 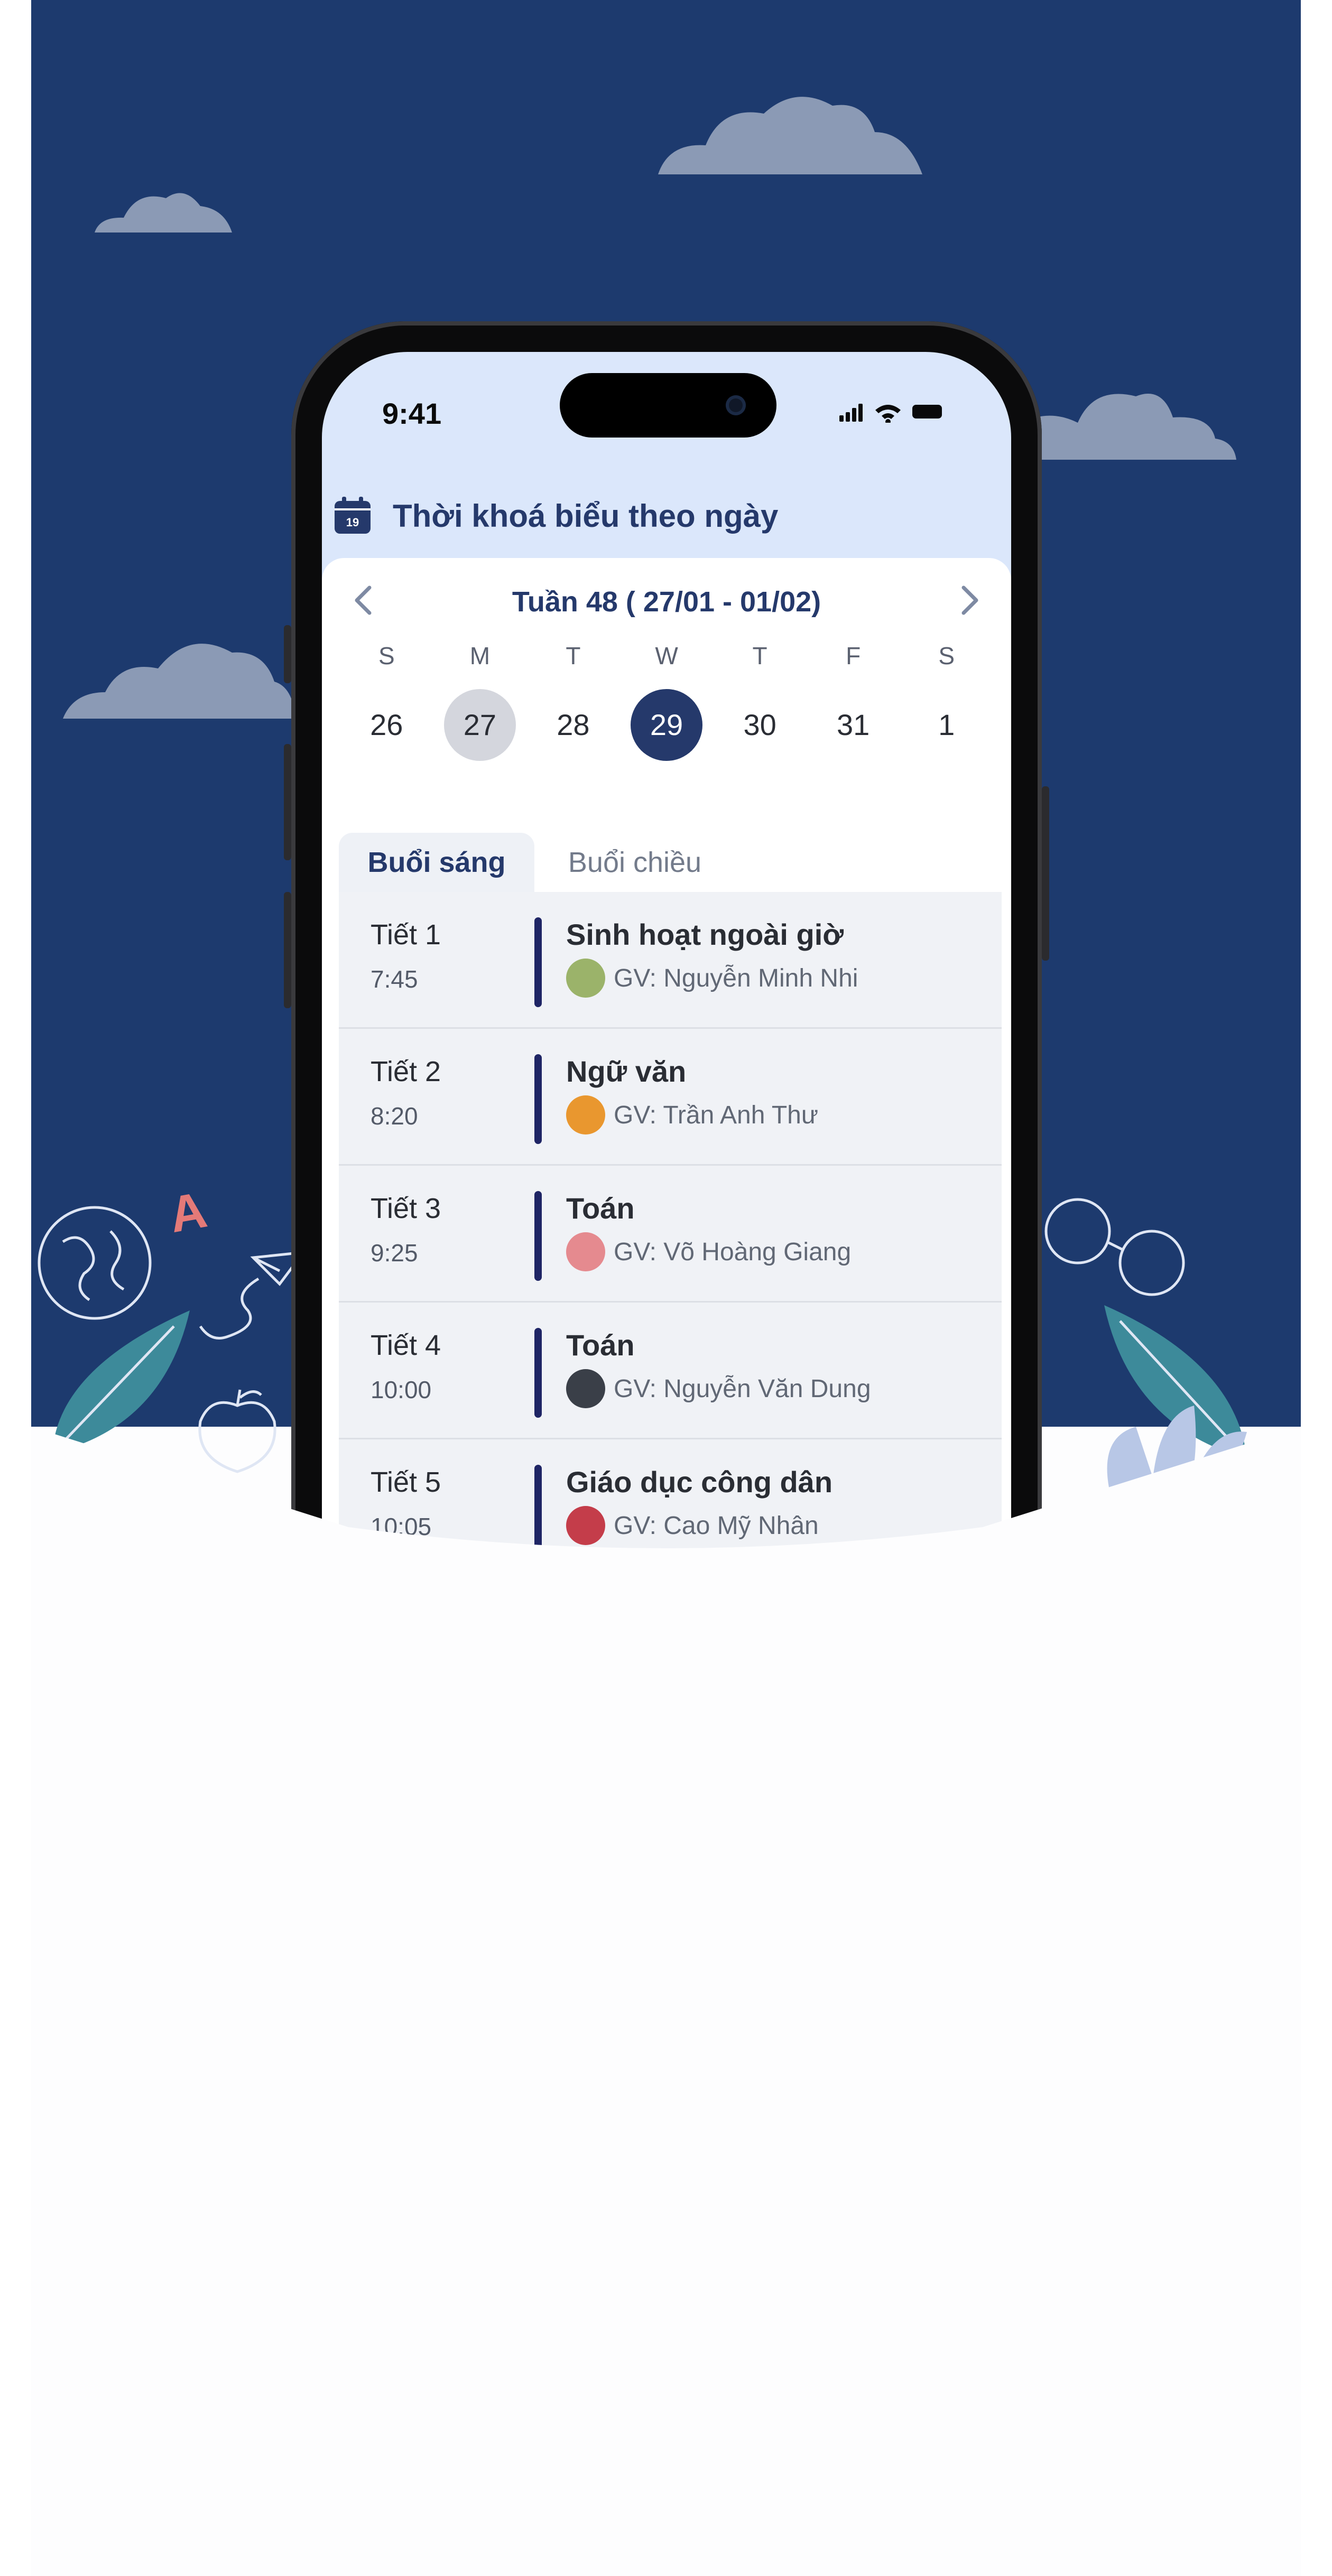 I want to click on day-column: M 27, so click(x=480, y=699).